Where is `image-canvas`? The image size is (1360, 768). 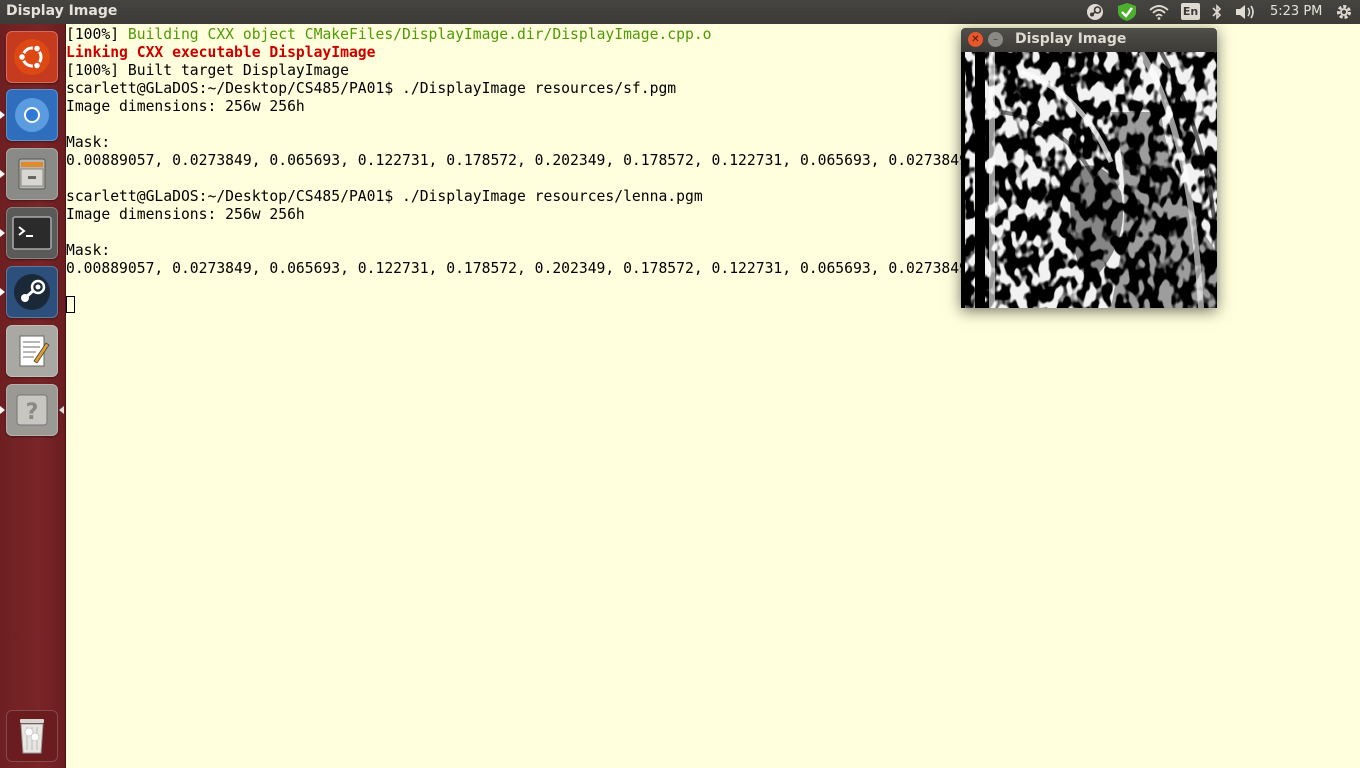
image-canvas is located at coordinates (1089, 180).